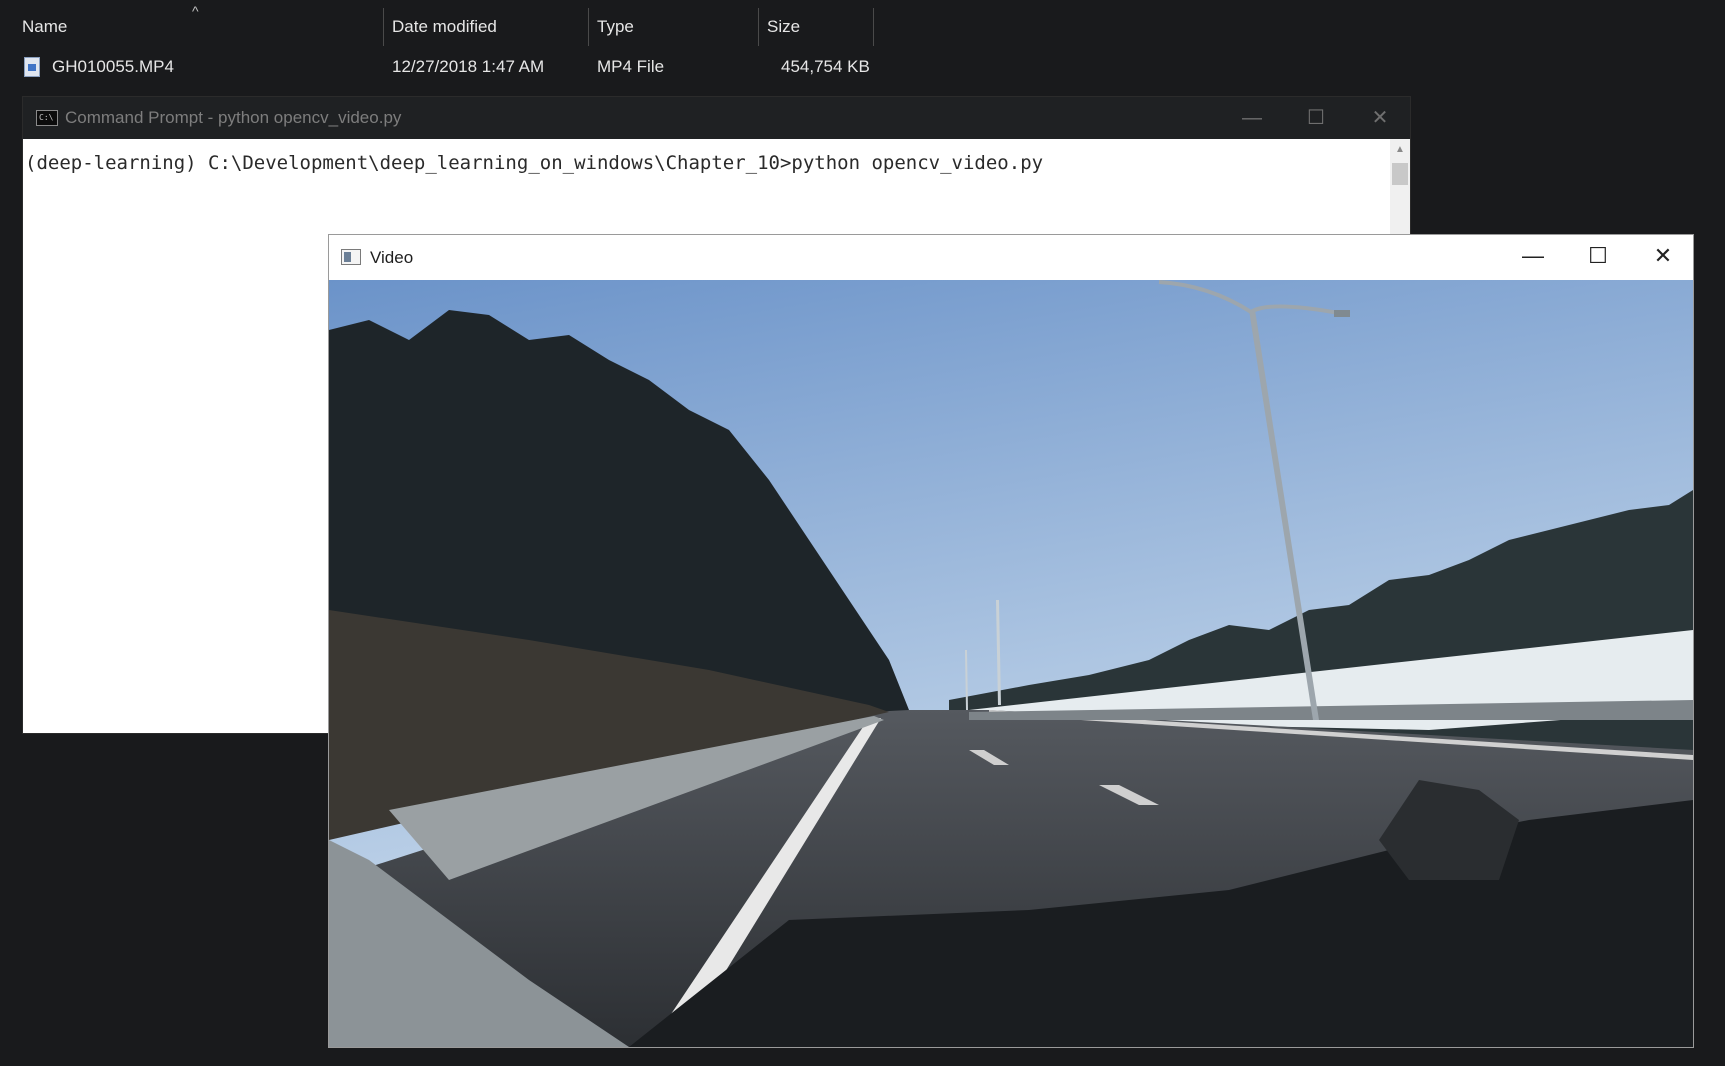 The image size is (1725, 1066). What do you see at coordinates (1252, 118) in the screenshot?
I see `cmd-minimize-button: —` at bounding box center [1252, 118].